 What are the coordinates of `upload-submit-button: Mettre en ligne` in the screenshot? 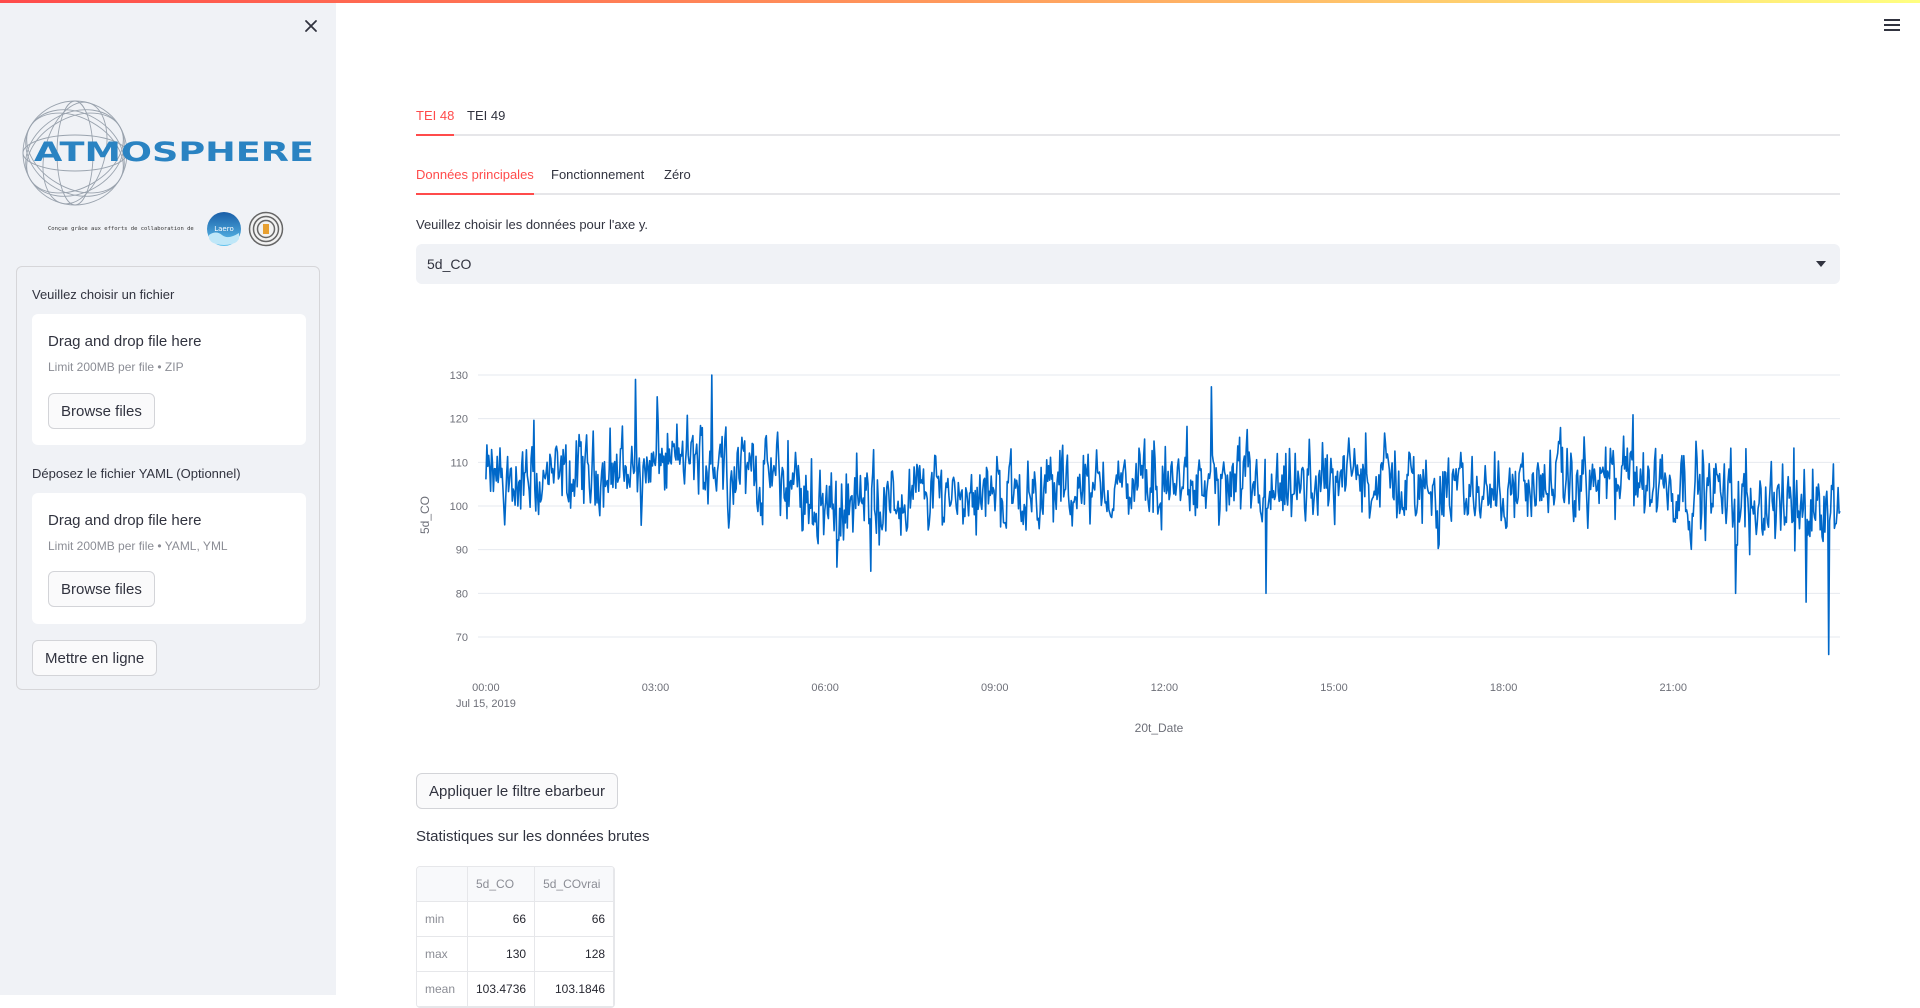 It's located at (95, 658).